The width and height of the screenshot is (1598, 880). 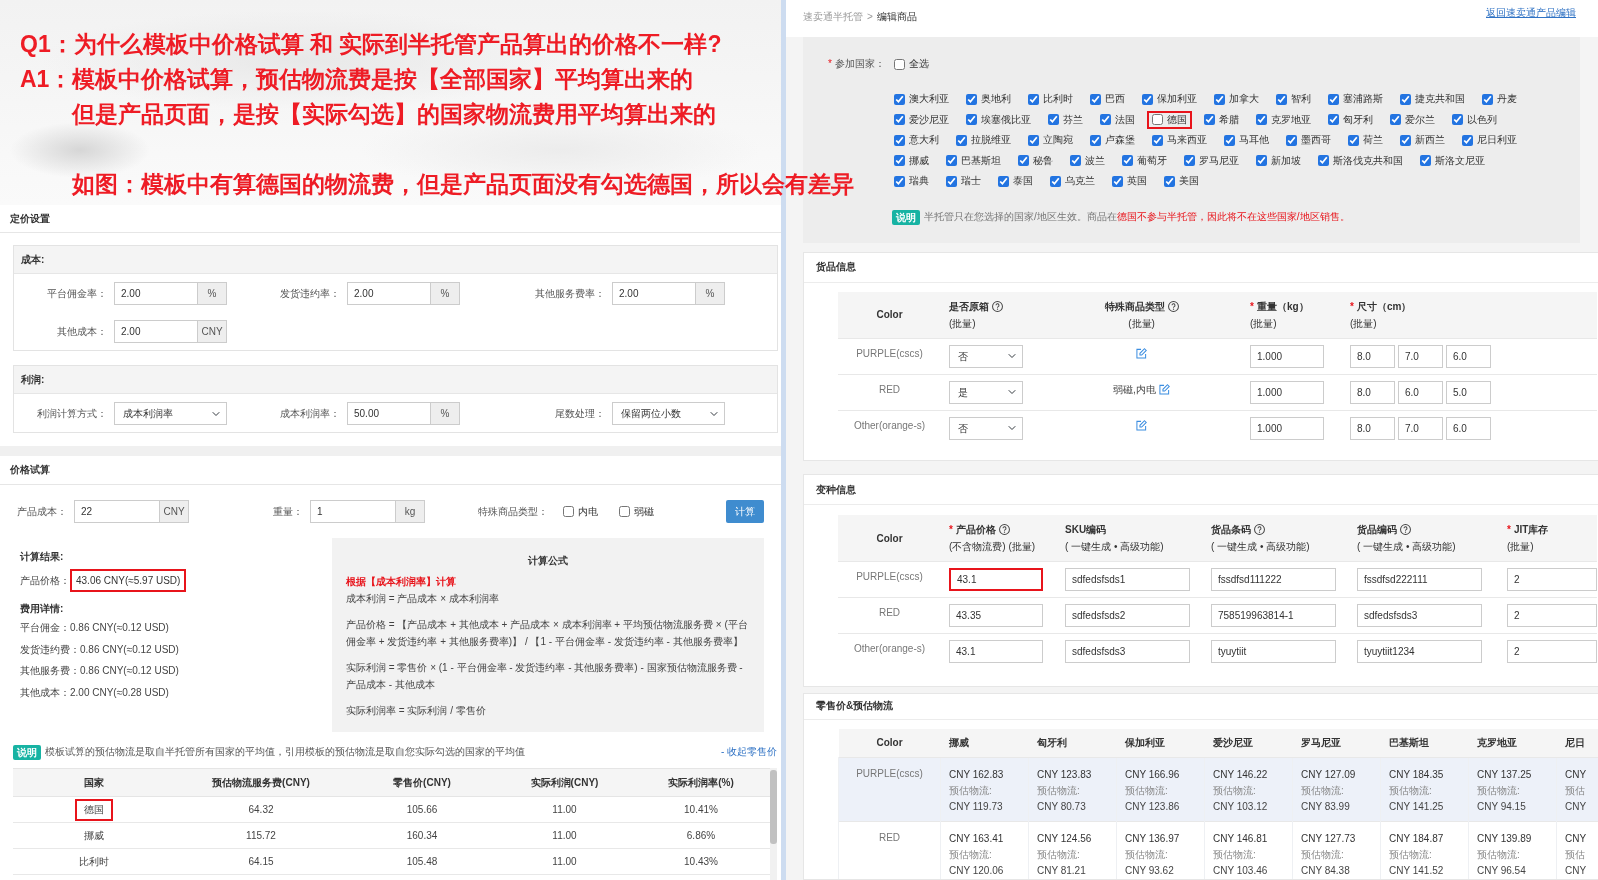 I want to click on text-field: 1, so click(x=353, y=511).